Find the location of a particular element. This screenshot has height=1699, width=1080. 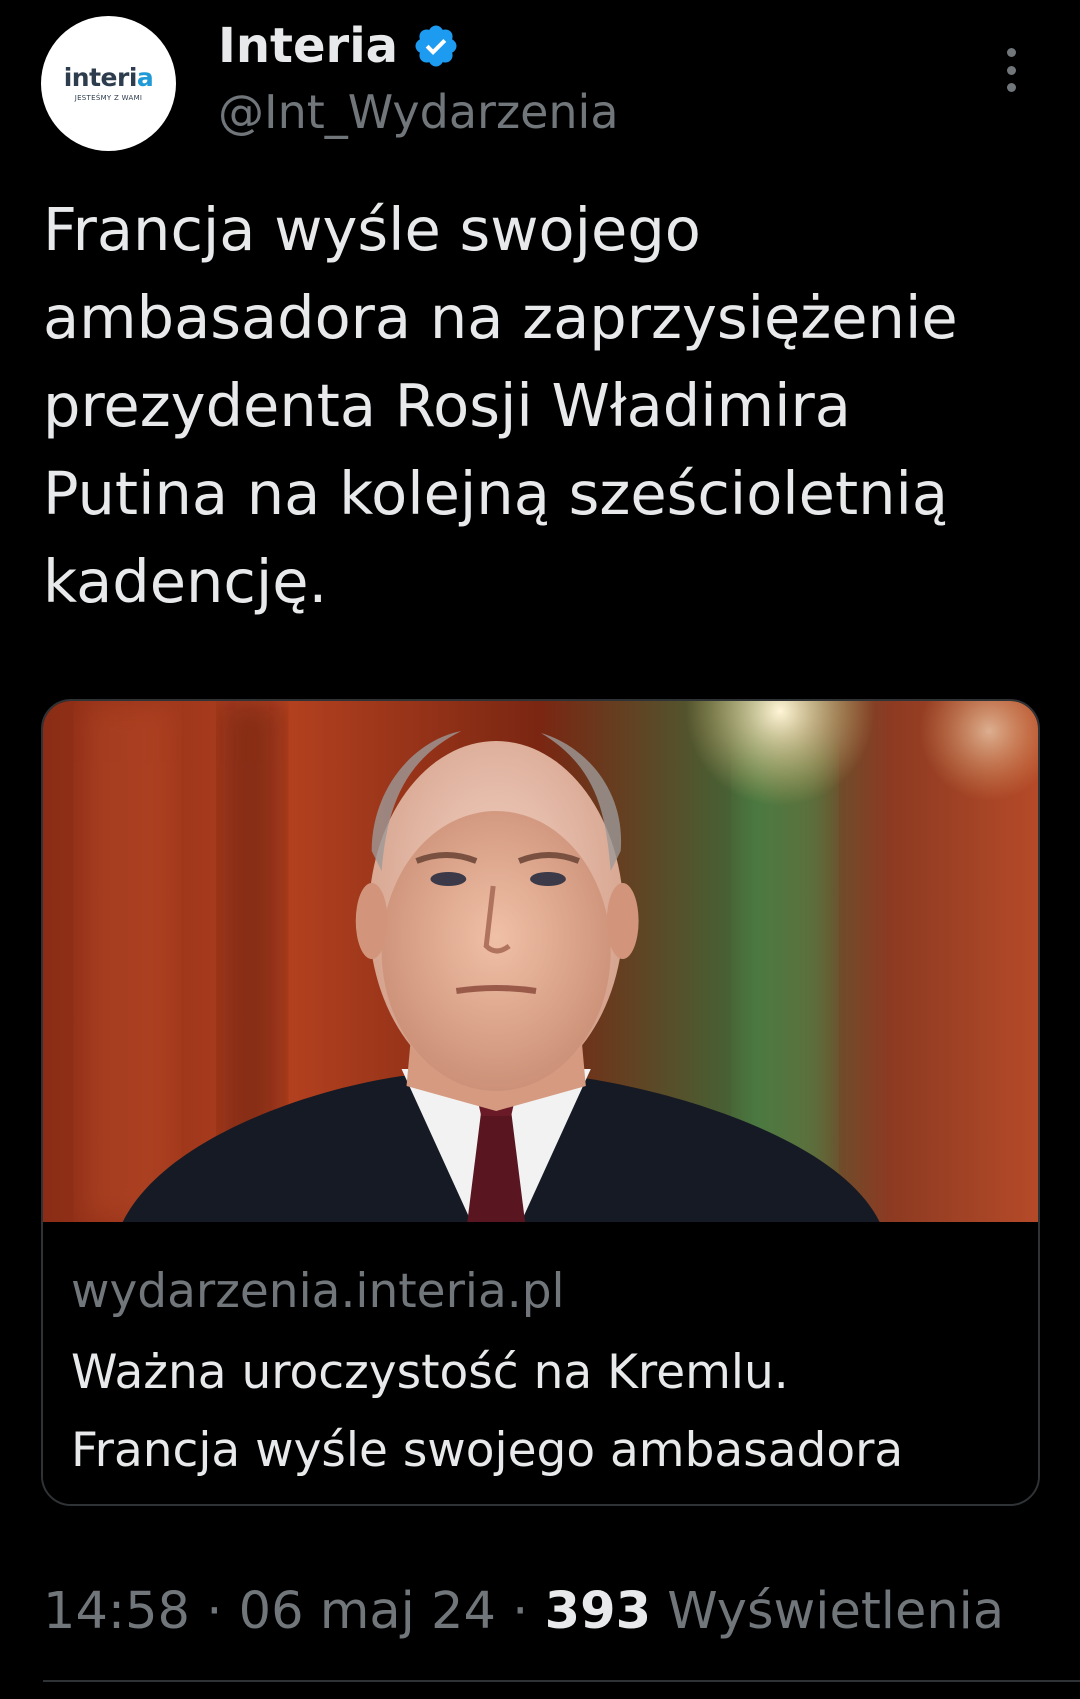

tweet-time: 14:58 is located at coordinates (116, 1611).